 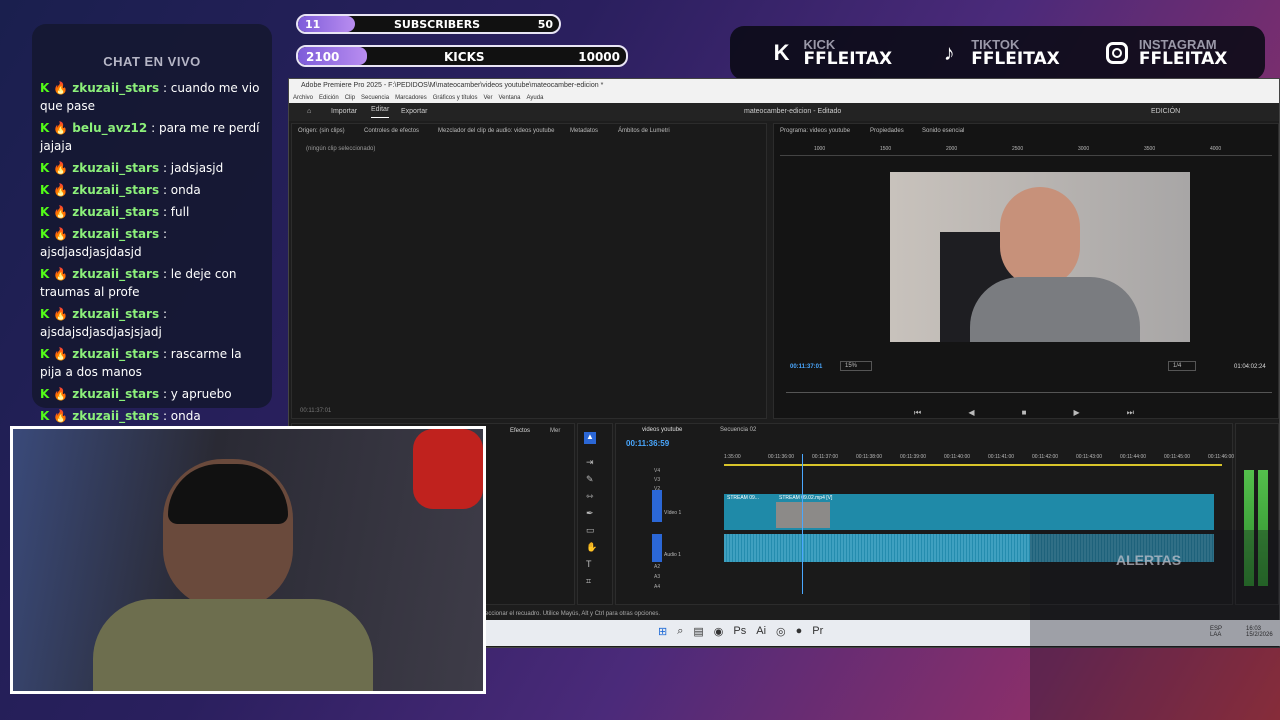 I want to click on zoom-select: 15%, so click(x=856, y=366).